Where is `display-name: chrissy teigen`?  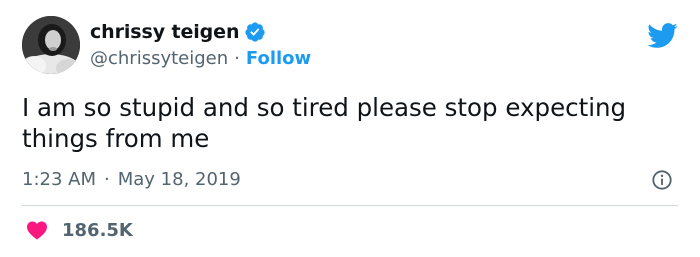 display-name: chrissy teigen is located at coordinates (164, 32).